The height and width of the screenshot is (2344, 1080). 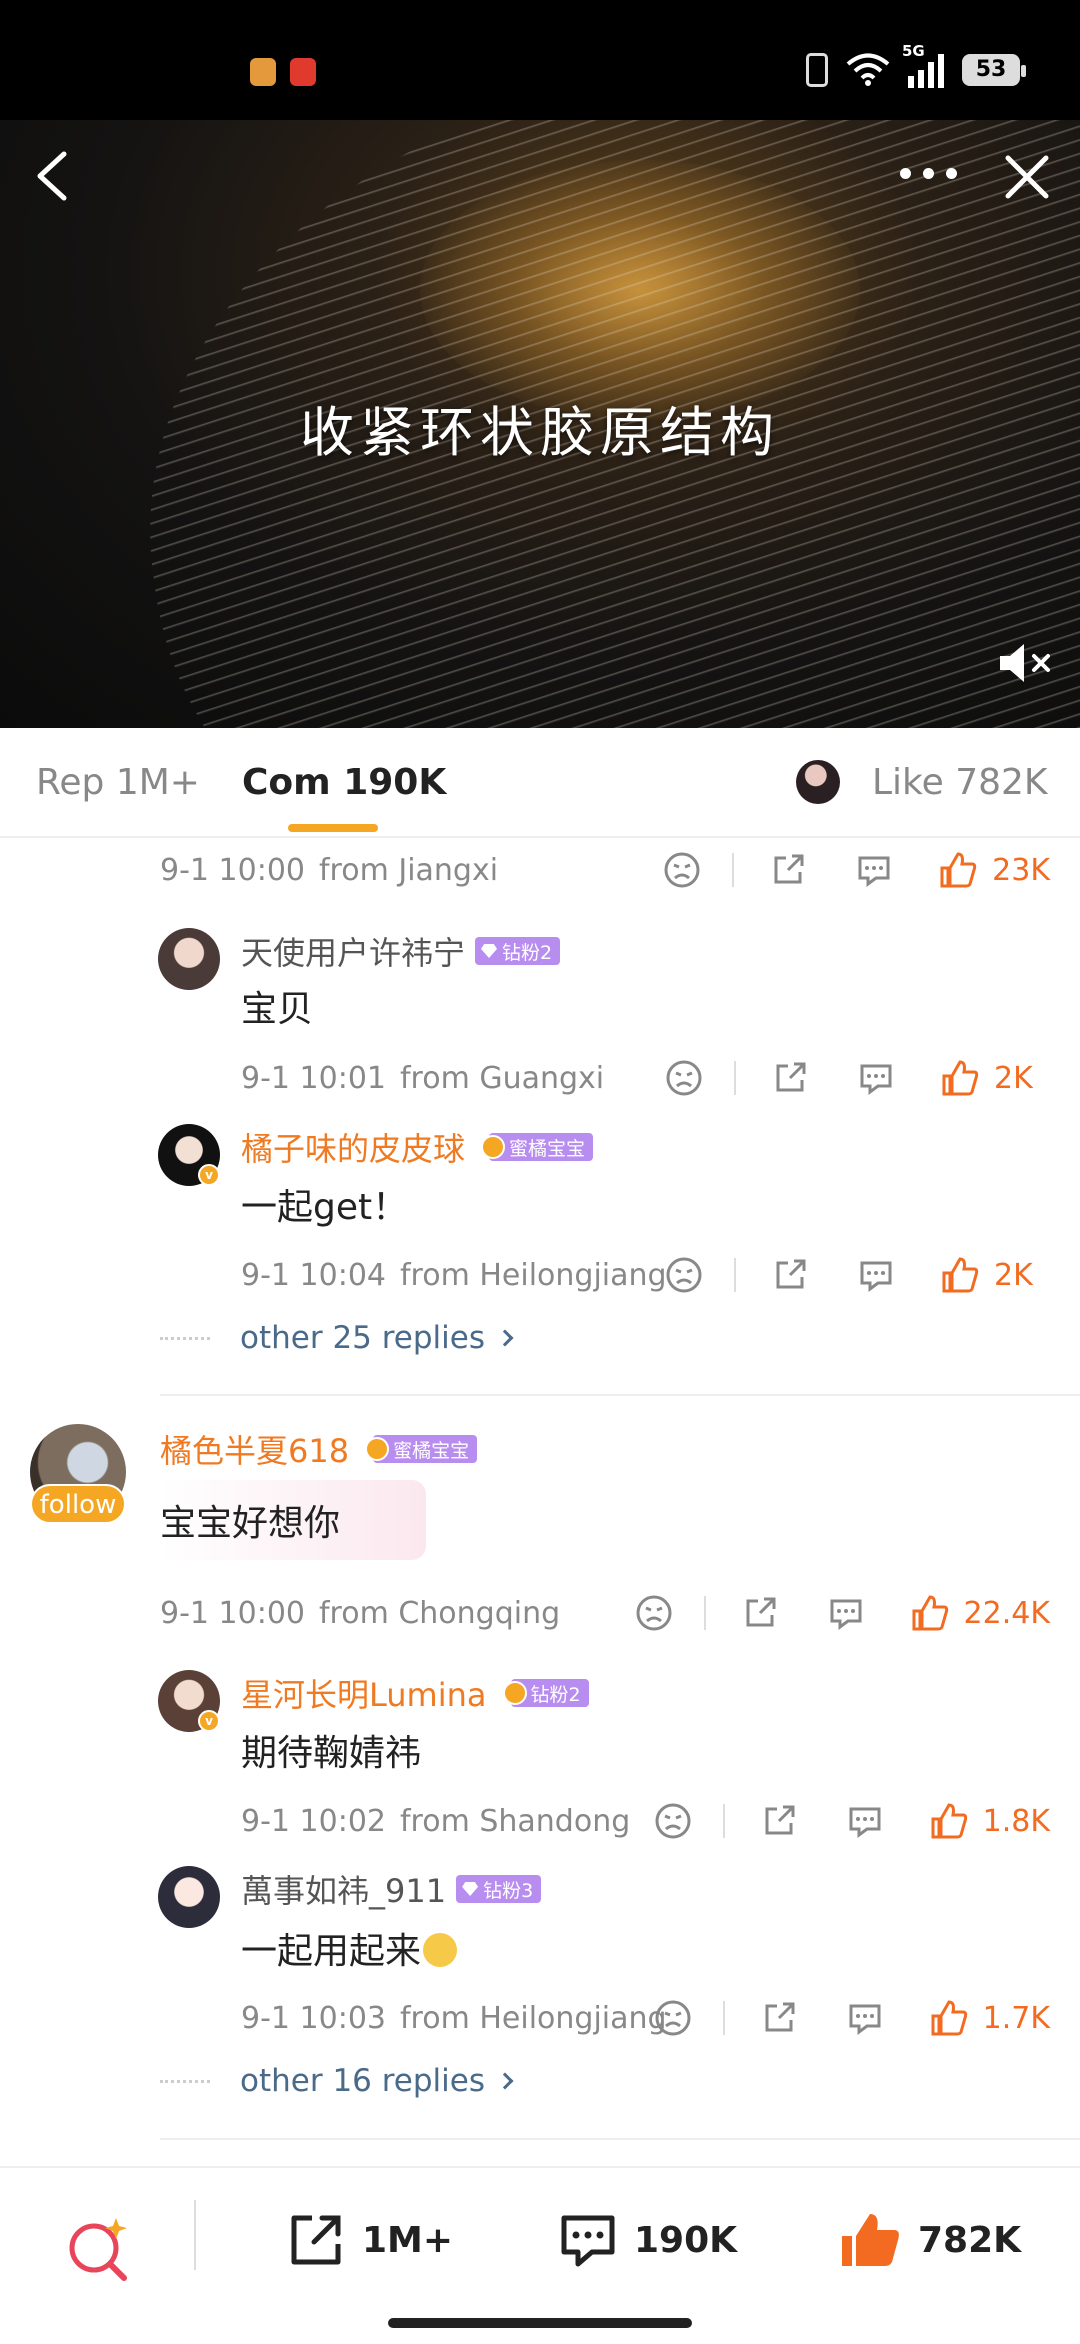 I want to click on video-caption: 收紧环状胶原结构, so click(x=540, y=432).